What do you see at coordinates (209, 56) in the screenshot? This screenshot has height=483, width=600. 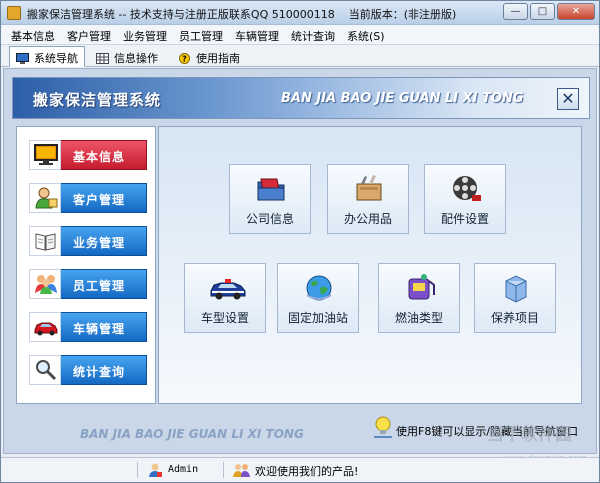 I see `tab-user-guide: ? 使用指南` at bounding box center [209, 56].